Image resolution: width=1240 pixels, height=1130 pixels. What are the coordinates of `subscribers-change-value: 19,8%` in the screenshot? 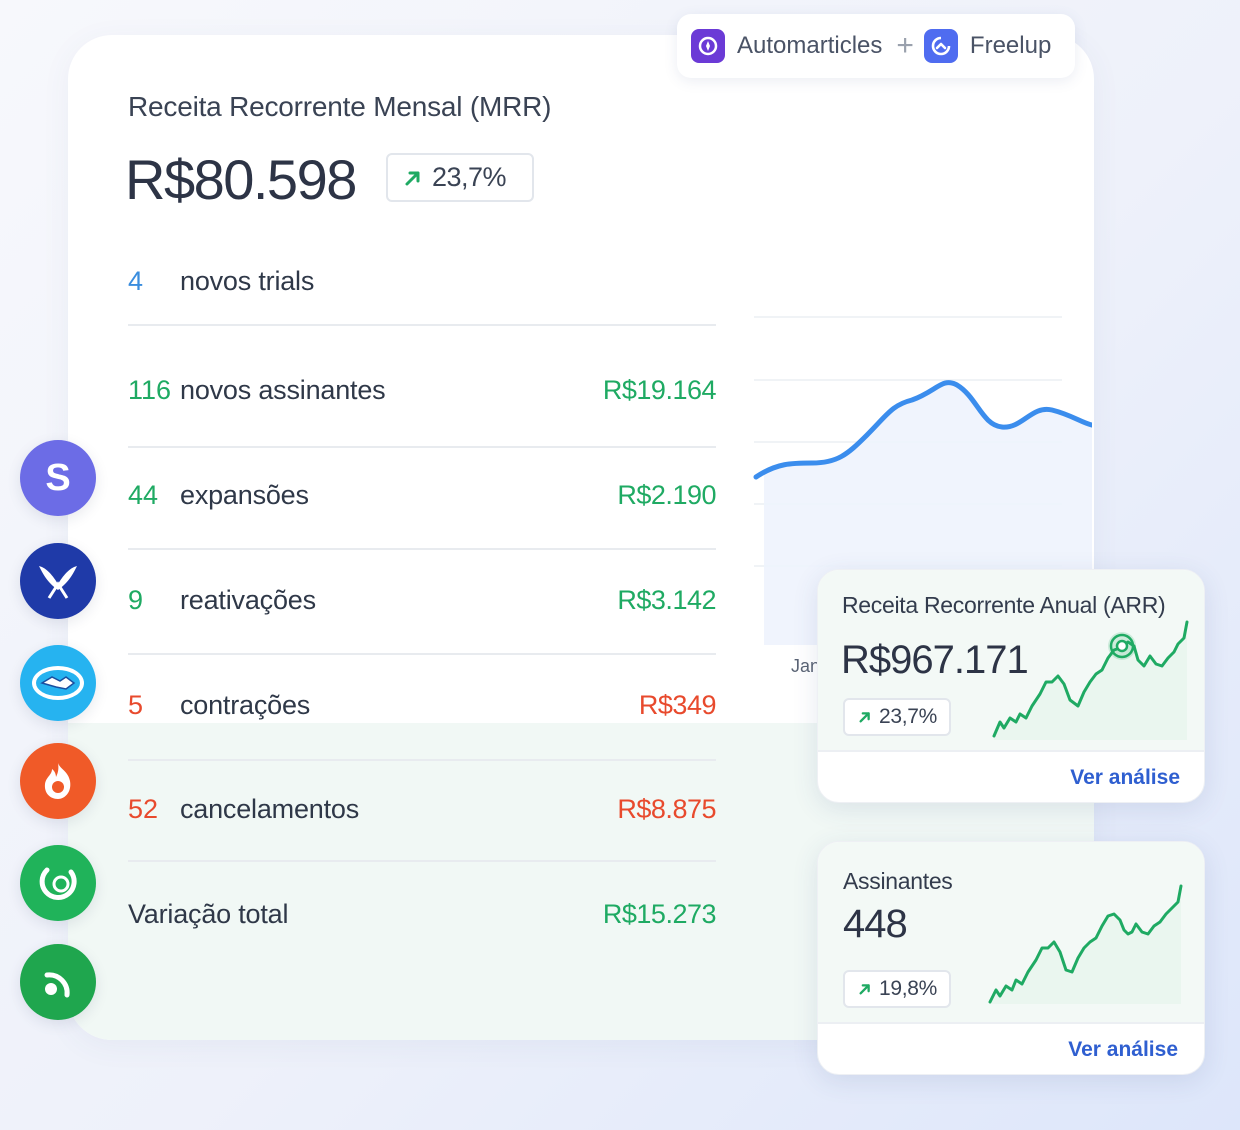 It's located at (908, 988).